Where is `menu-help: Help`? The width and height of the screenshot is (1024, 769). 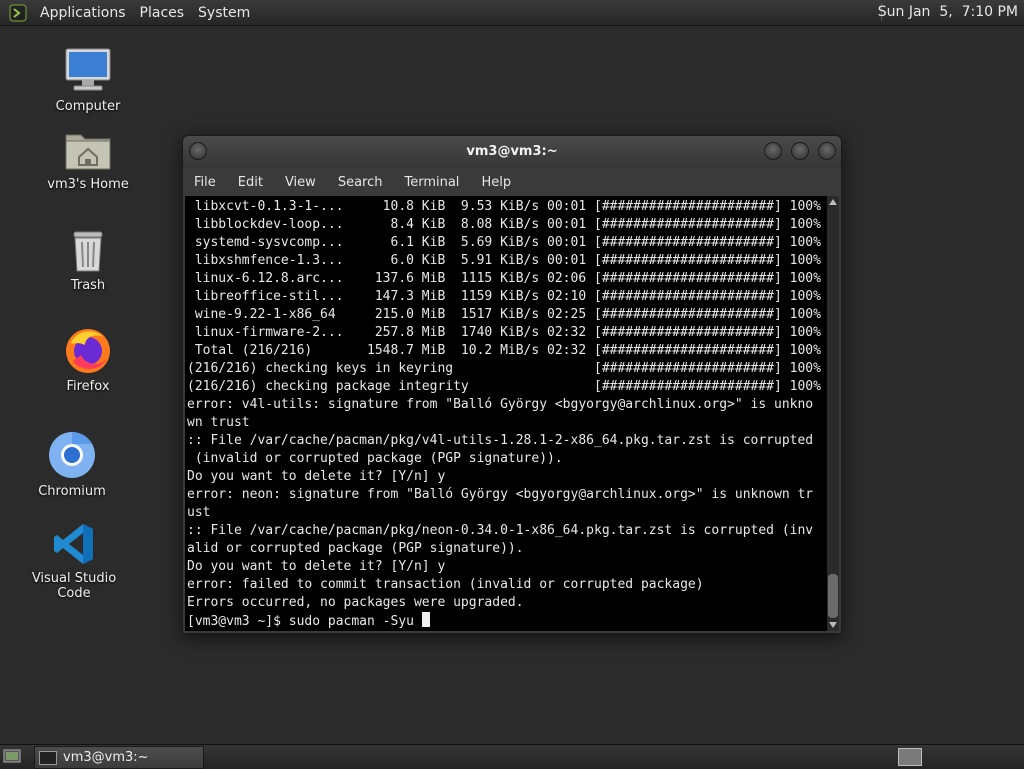
menu-help: Help is located at coordinates (496, 182).